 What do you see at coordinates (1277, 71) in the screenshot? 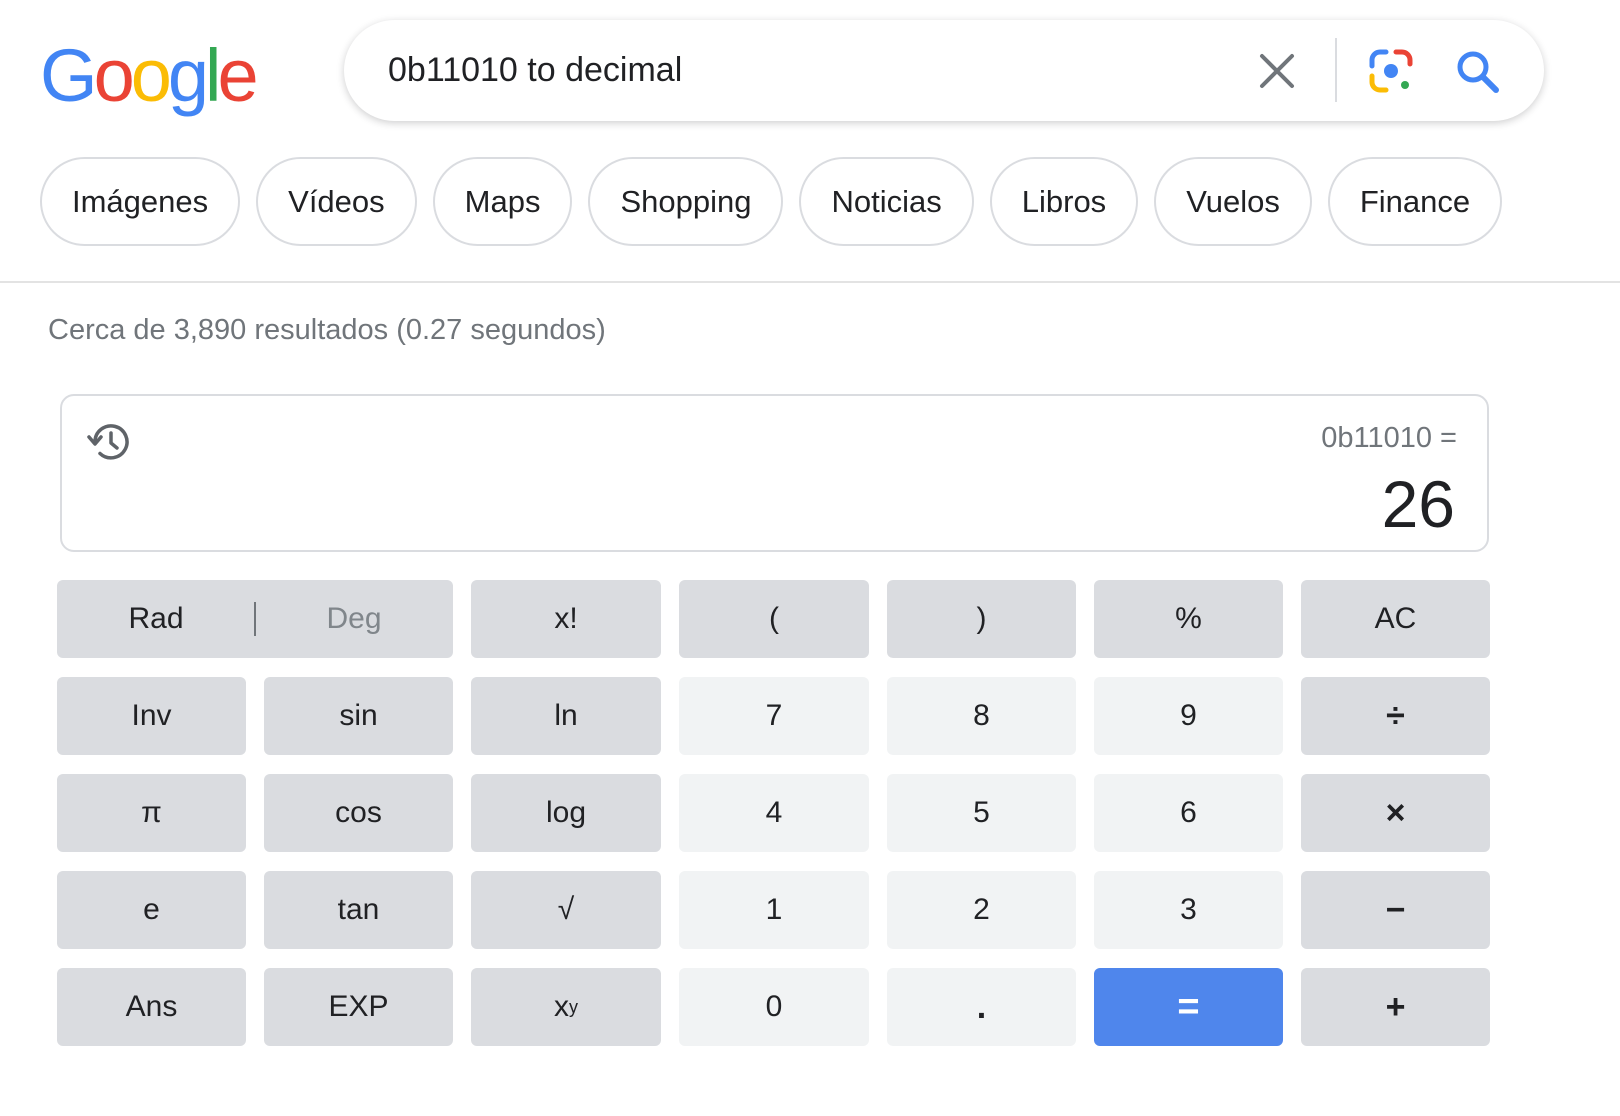
I see `close-icon` at bounding box center [1277, 71].